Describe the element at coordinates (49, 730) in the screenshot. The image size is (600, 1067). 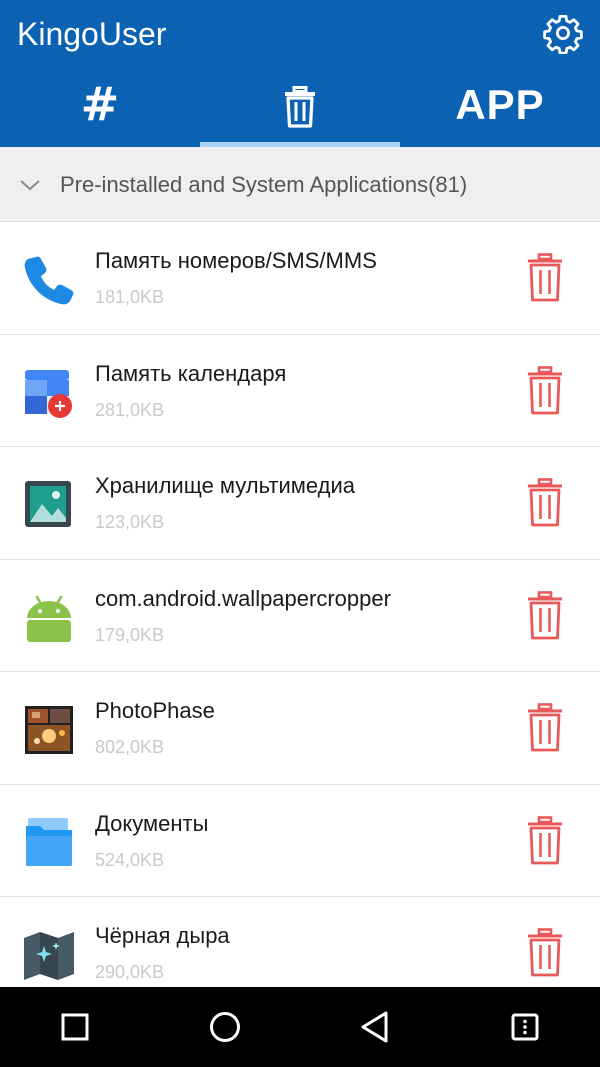
I see `photophase-icon` at that location.